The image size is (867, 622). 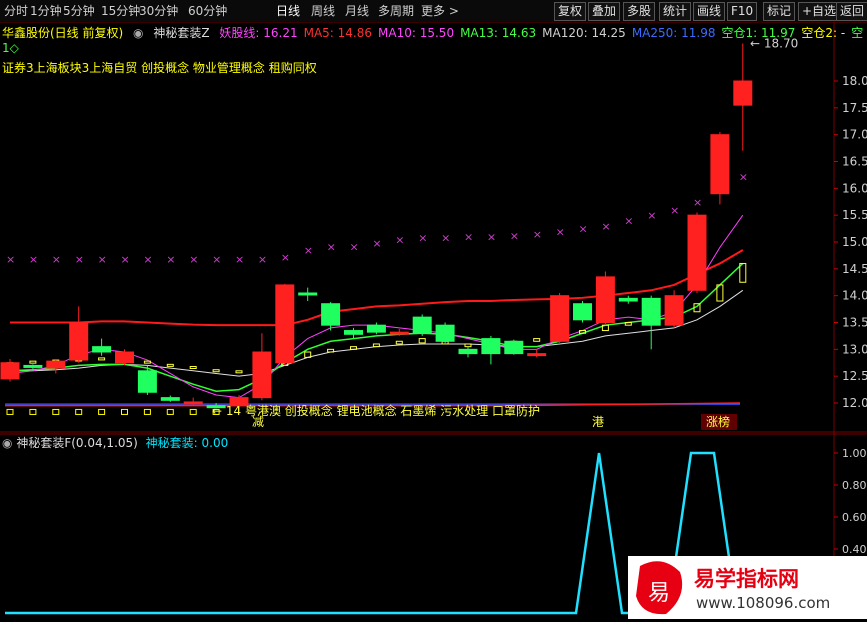 I want to click on marker-point-2: ×, so click(x=56, y=259).